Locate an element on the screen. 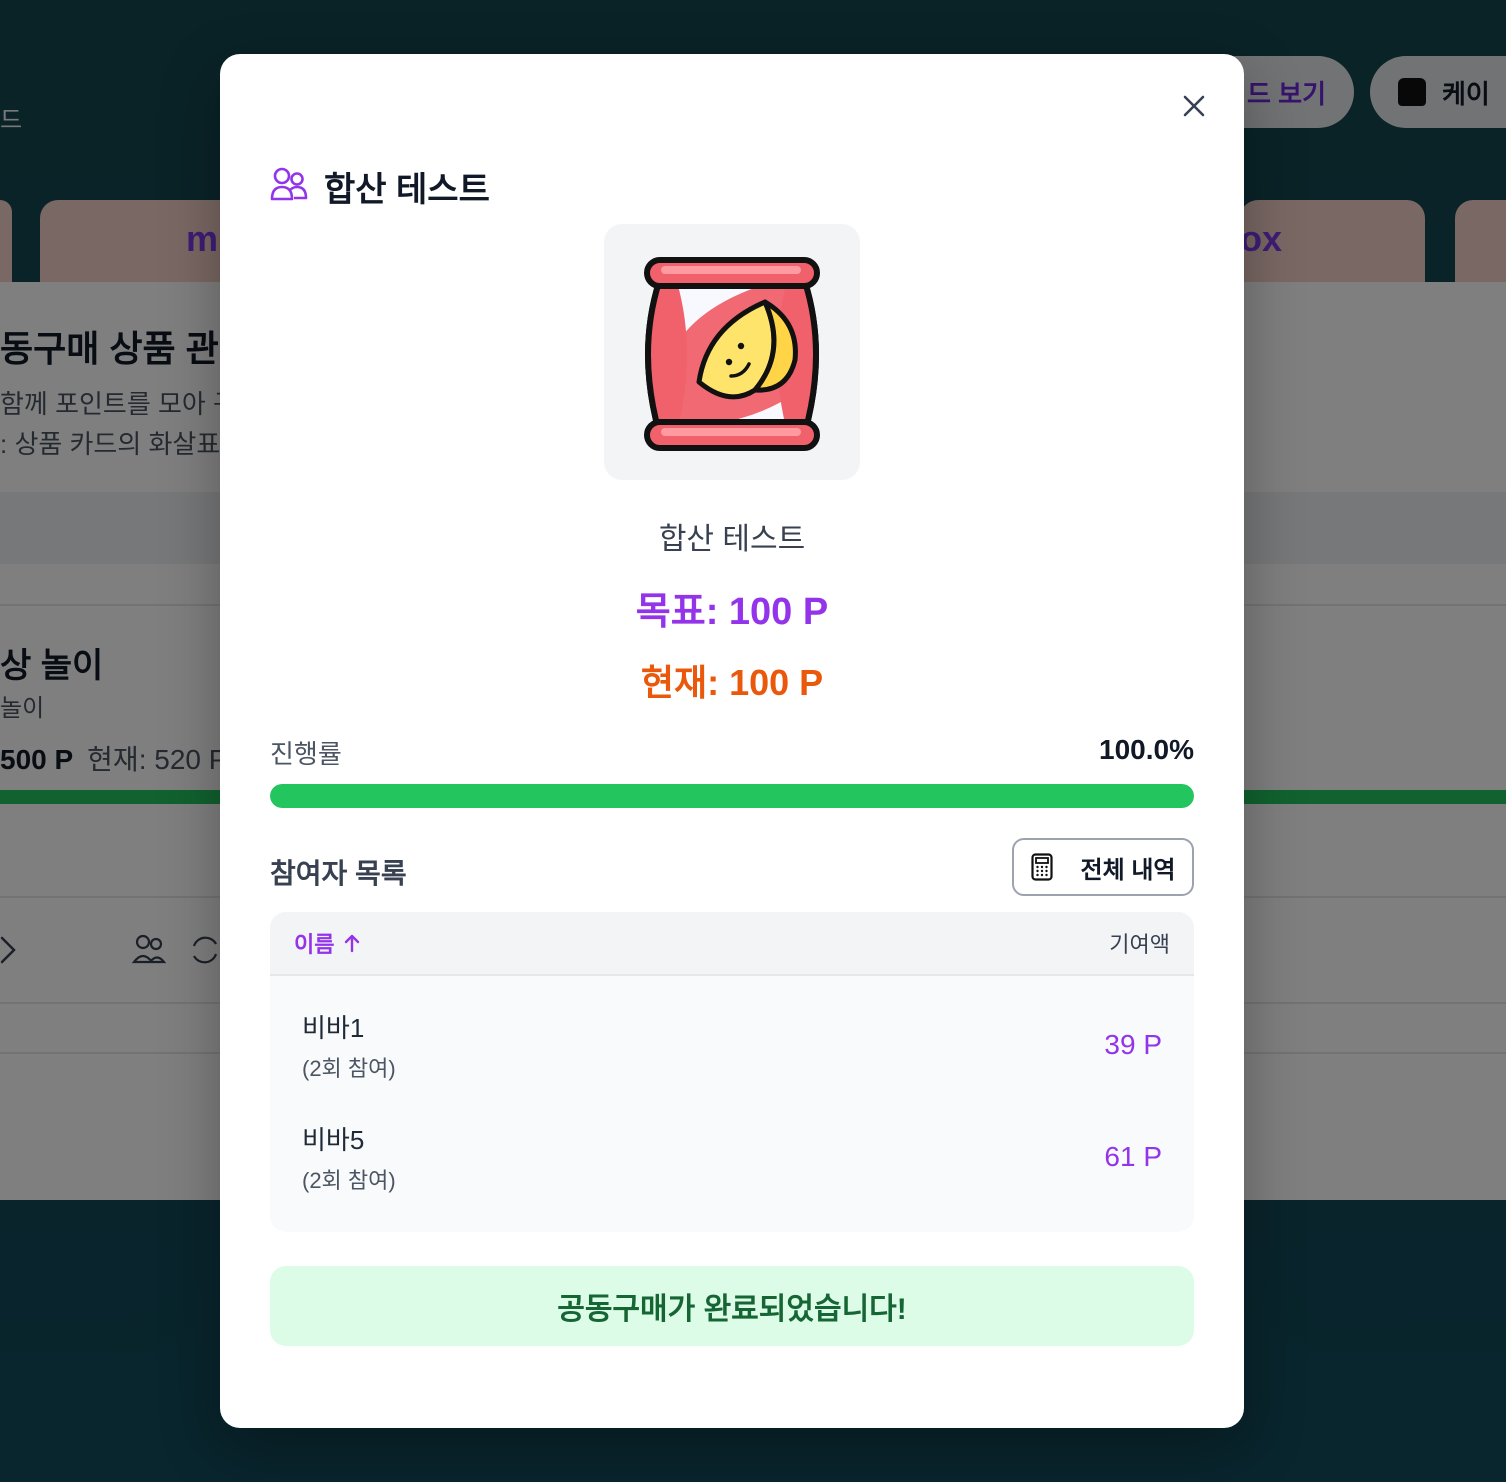  participant-amount: 39 P is located at coordinates (1133, 1044).